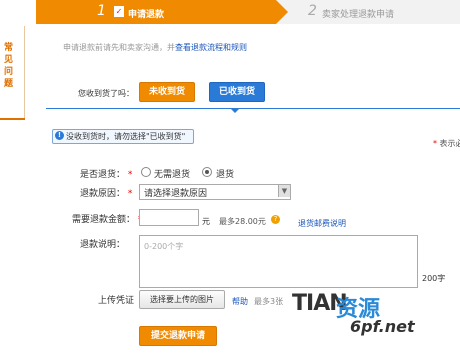 Image resolution: width=460 pixels, height=353 pixels. I want to click on no-return-label: 无需退货, so click(172, 173).